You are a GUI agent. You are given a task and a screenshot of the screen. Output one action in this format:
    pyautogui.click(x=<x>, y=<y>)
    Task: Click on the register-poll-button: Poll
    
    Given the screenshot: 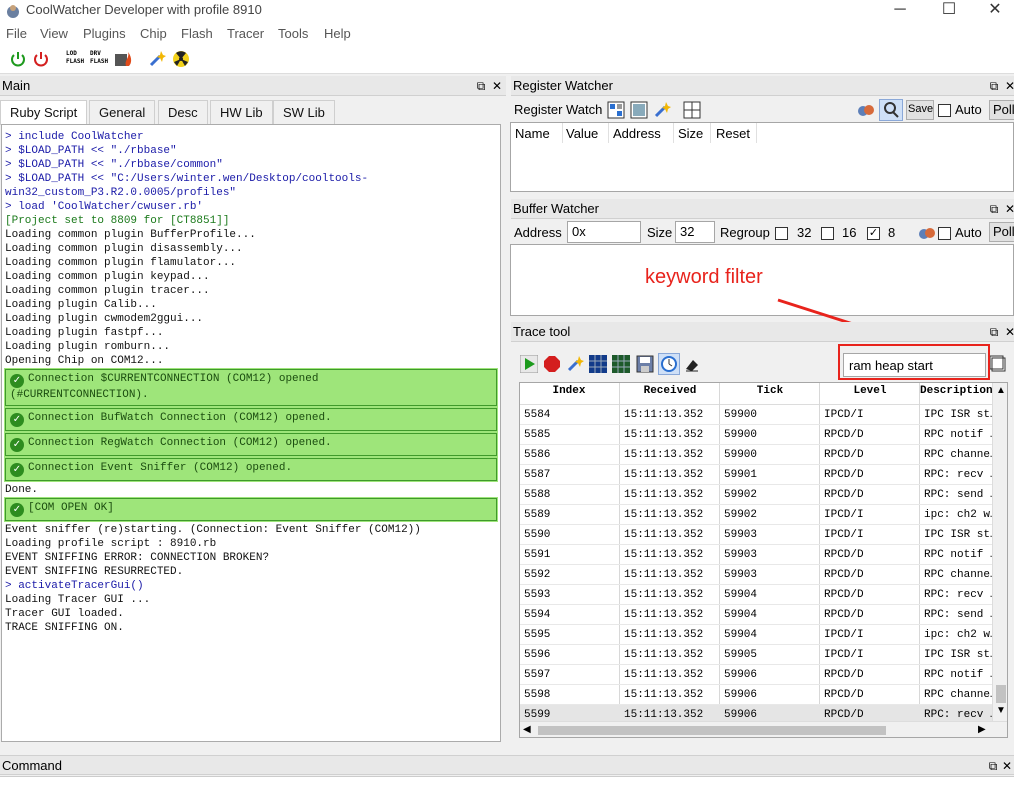 What is the action you would take?
    pyautogui.click(x=1001, y=110)
    